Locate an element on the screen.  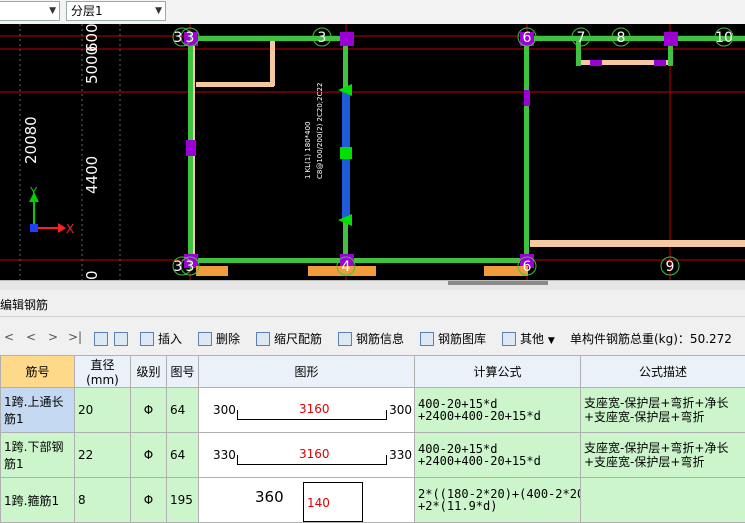
col-header-desc: 公式描述 is located at coordinates (663, 372).